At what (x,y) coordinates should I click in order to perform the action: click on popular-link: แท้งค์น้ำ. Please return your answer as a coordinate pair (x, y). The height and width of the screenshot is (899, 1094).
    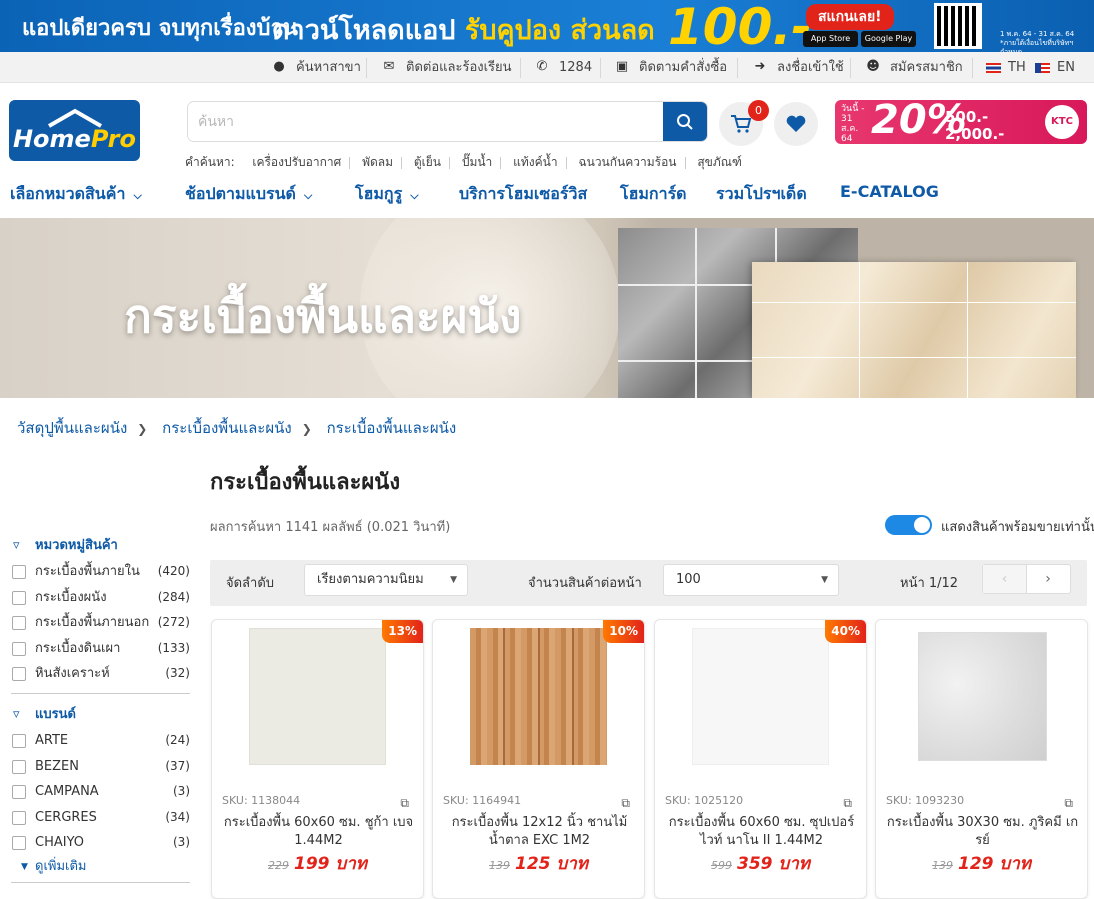
    Looking at the image, I should click on (535, 162).